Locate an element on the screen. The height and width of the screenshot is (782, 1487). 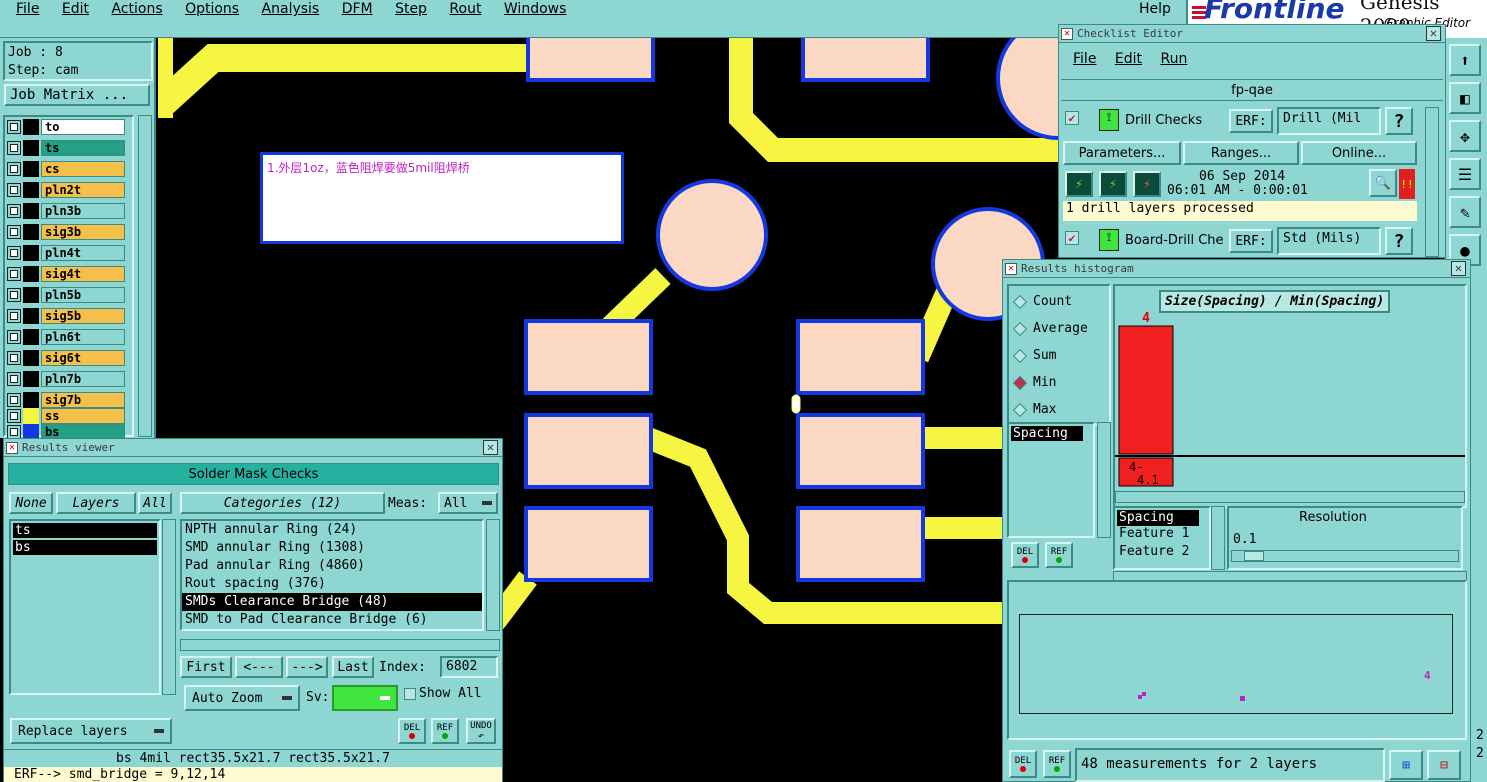
none-button: None is located at coordinates (31, 503).